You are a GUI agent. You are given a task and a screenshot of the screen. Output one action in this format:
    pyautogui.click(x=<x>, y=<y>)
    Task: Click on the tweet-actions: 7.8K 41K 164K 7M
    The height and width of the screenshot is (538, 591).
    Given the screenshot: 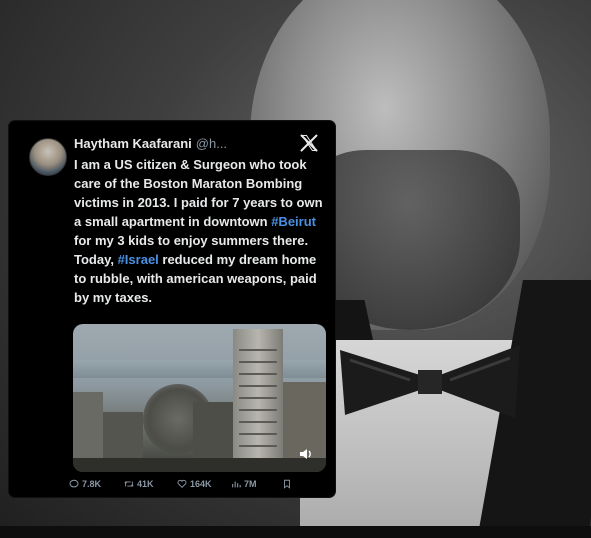 What is the action you would take?
    pyautogui.click(x=199, y=486)
    